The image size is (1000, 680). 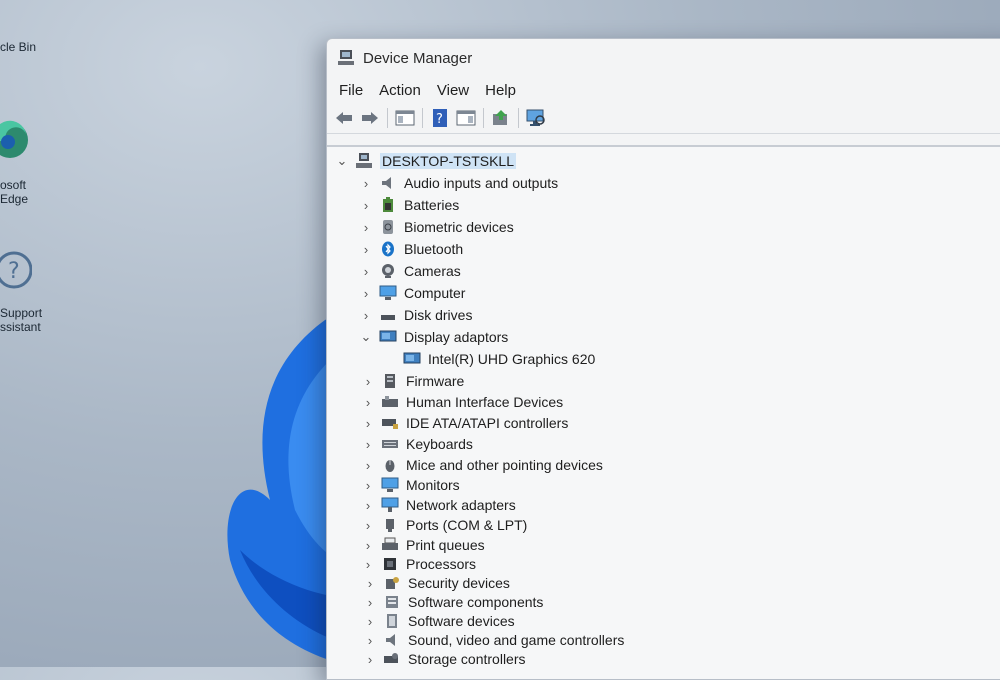 What do you see at coordinates (351, 90) in the screenshot?
I see `menu-file: File` at bounding box center [351, 90].